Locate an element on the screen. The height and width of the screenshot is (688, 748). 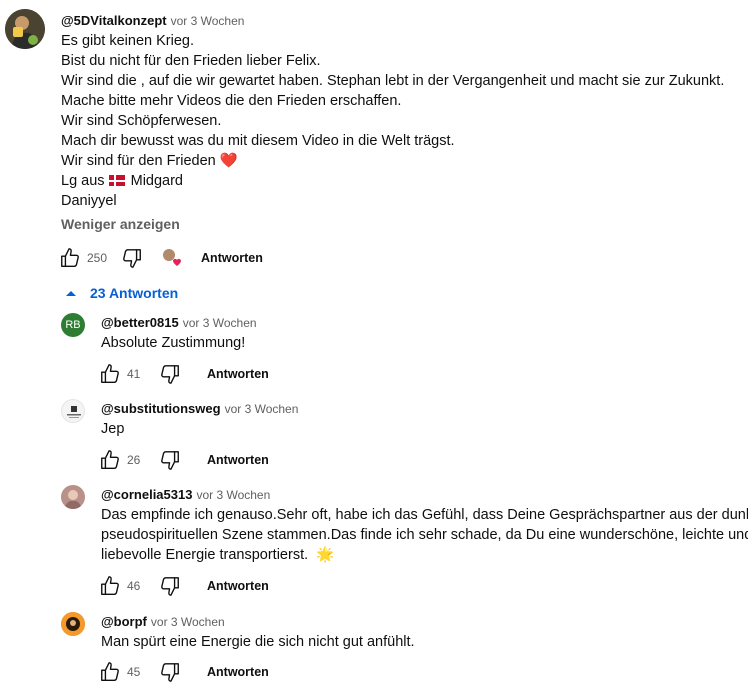
reply-header: @substitutionsweg vor 3 Wochen is located at coordinates (199, 409).